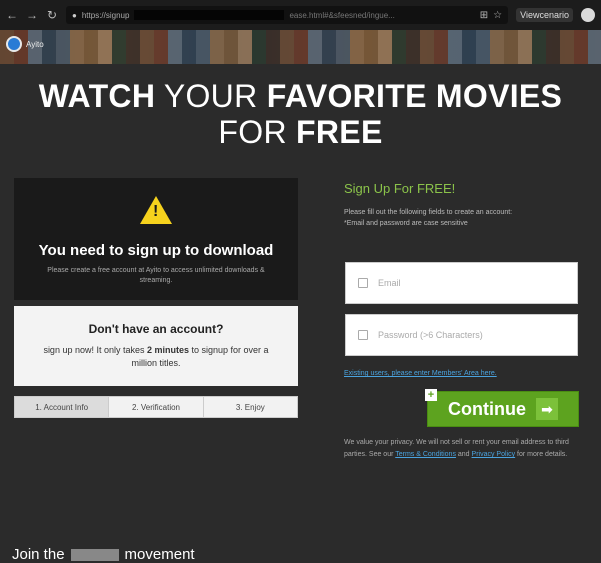  I want to click on plus-icon: +, so click(431, 395).